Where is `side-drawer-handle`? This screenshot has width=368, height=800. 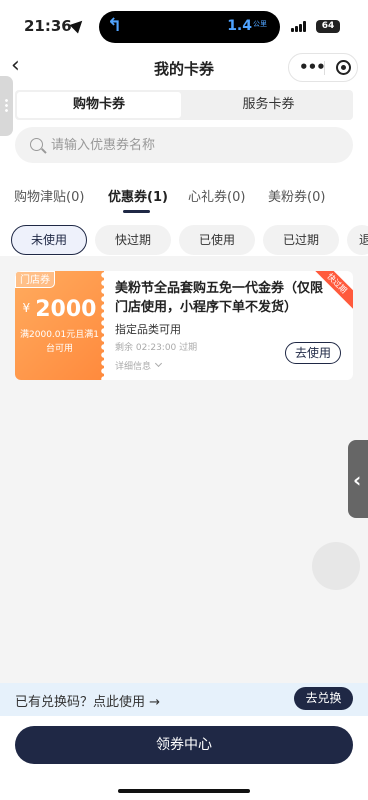
side-drawer-handle is located at coordinates (6, 106).